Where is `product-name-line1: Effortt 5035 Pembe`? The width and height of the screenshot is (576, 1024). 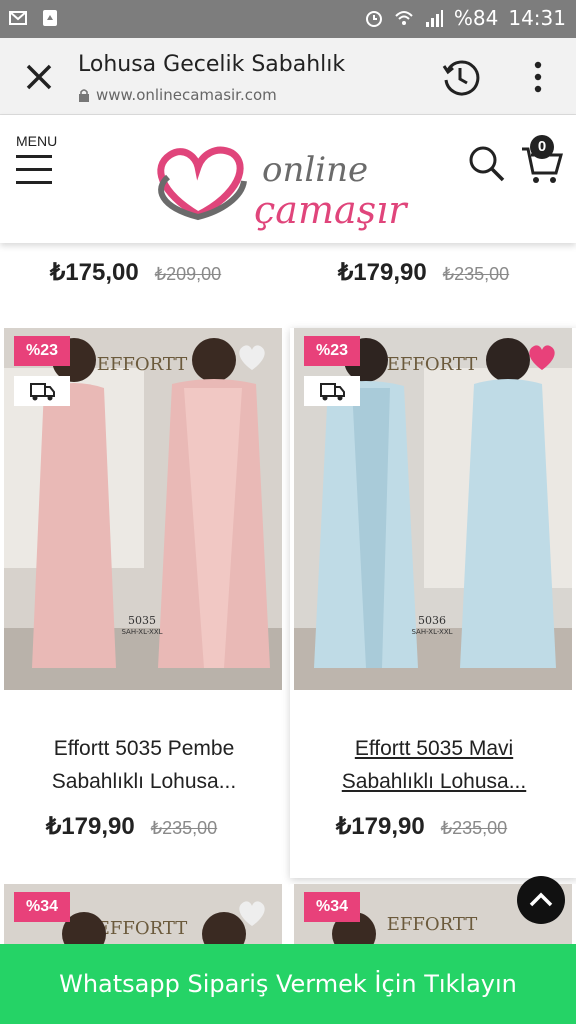
product-name-line1: Effortt 5035 Pembe is located at coordinates (144, 748).